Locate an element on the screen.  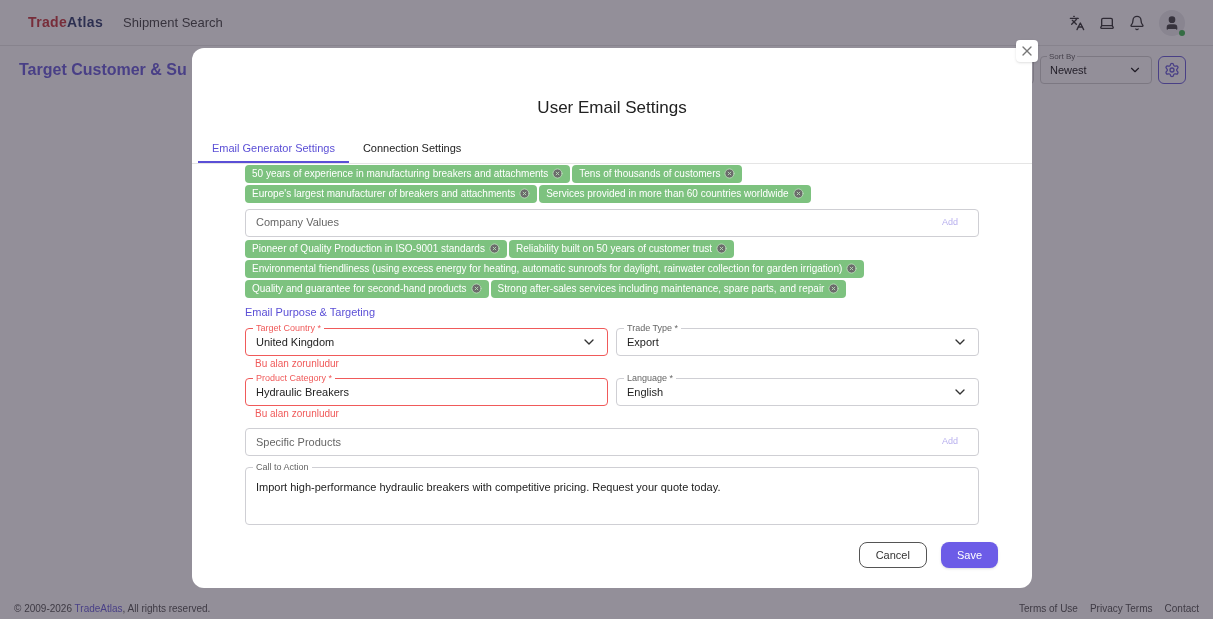
footer-link: Contact is located at coordinates (1181, 608).